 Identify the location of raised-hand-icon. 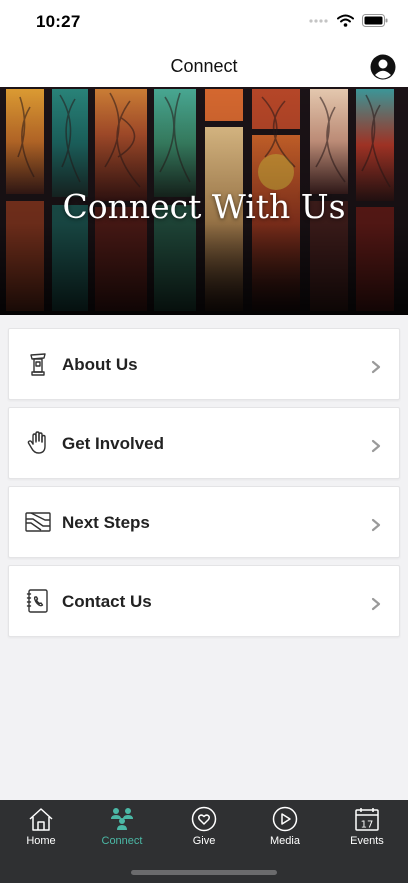
(36, 442).